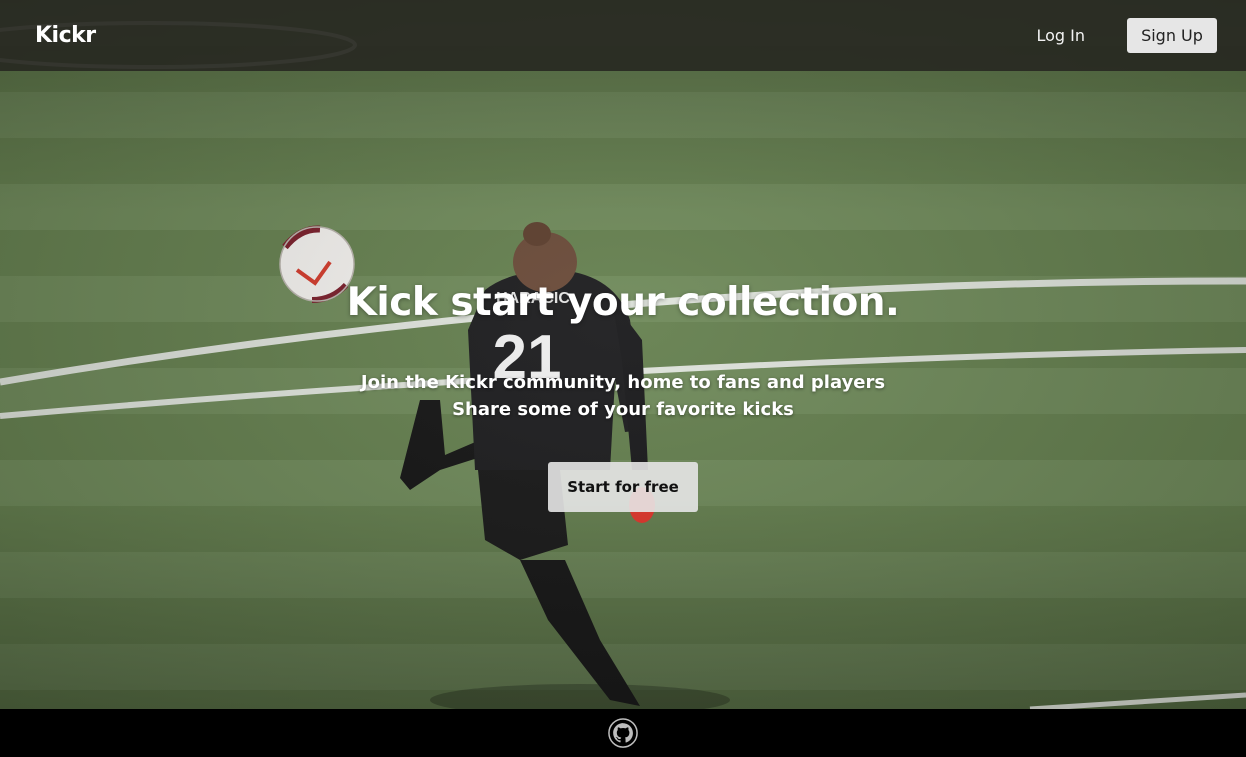  What do you see at coordinates (623, 35) in the screenshot?
I see `top-navbar: Kickr Log In Sign Up` at bounding box center [623, 35].